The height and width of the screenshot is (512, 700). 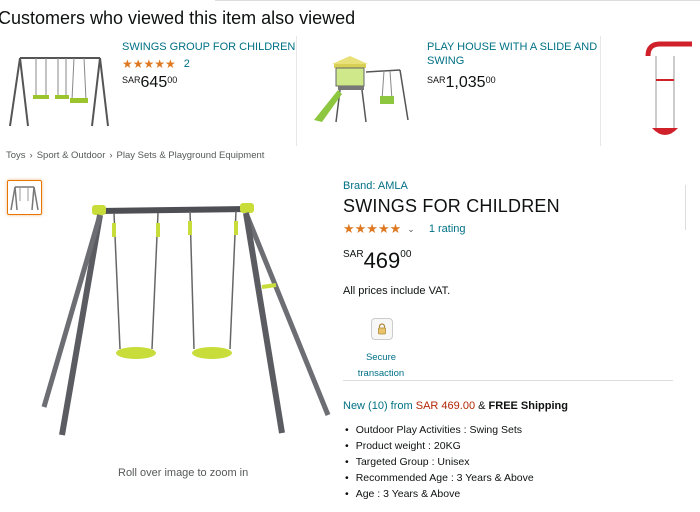 I want to click on list-item: Recommended Age : 3 Years & Above, so click(x=439, y=478).